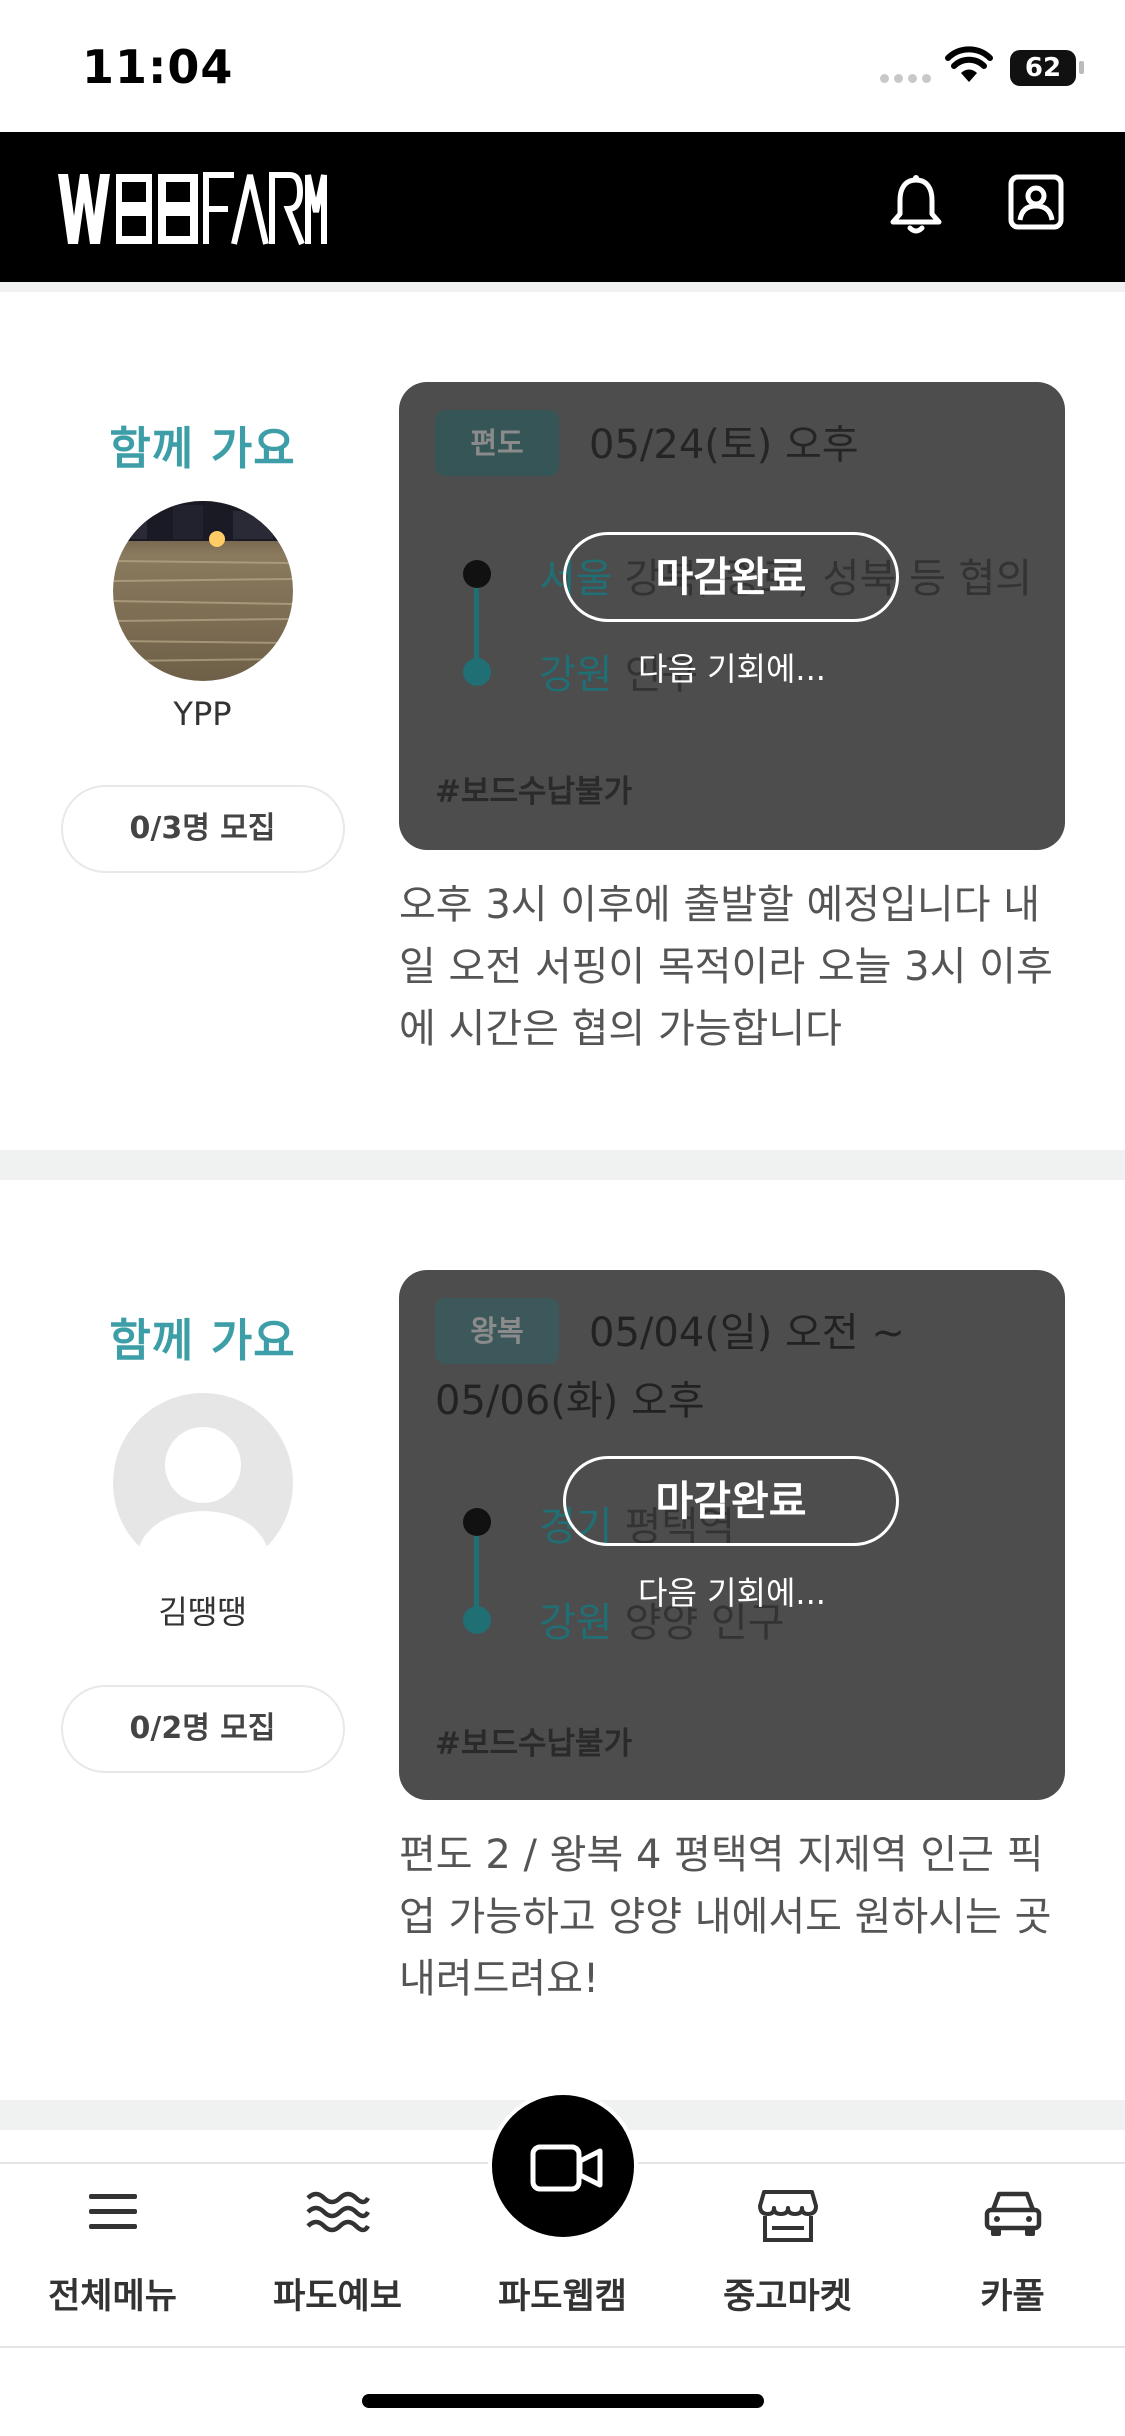 The height and width of the screenshot is (2436, 1125). Describe the element at coordinates (497, 443) in the screenshot. I see `ride-type-badge-dim: 편도` at that location.